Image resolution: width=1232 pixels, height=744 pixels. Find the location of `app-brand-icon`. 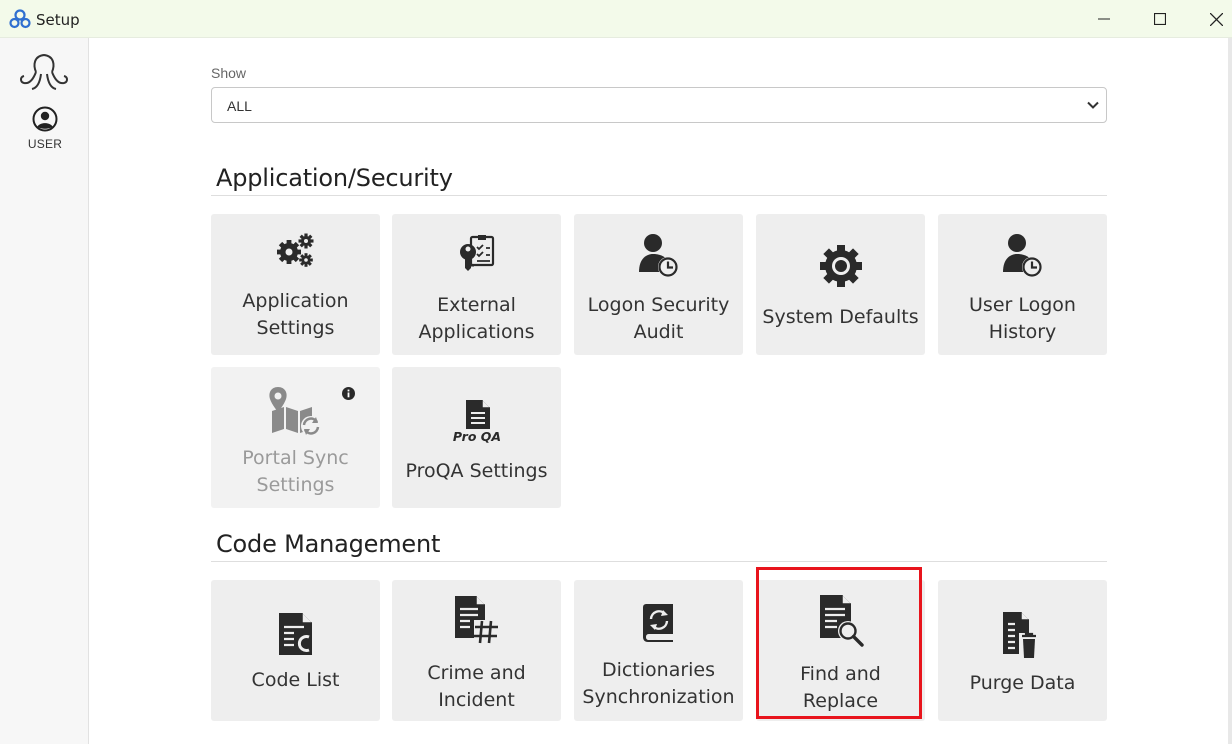

app-brand-icon is located at coordinates (44, 71).